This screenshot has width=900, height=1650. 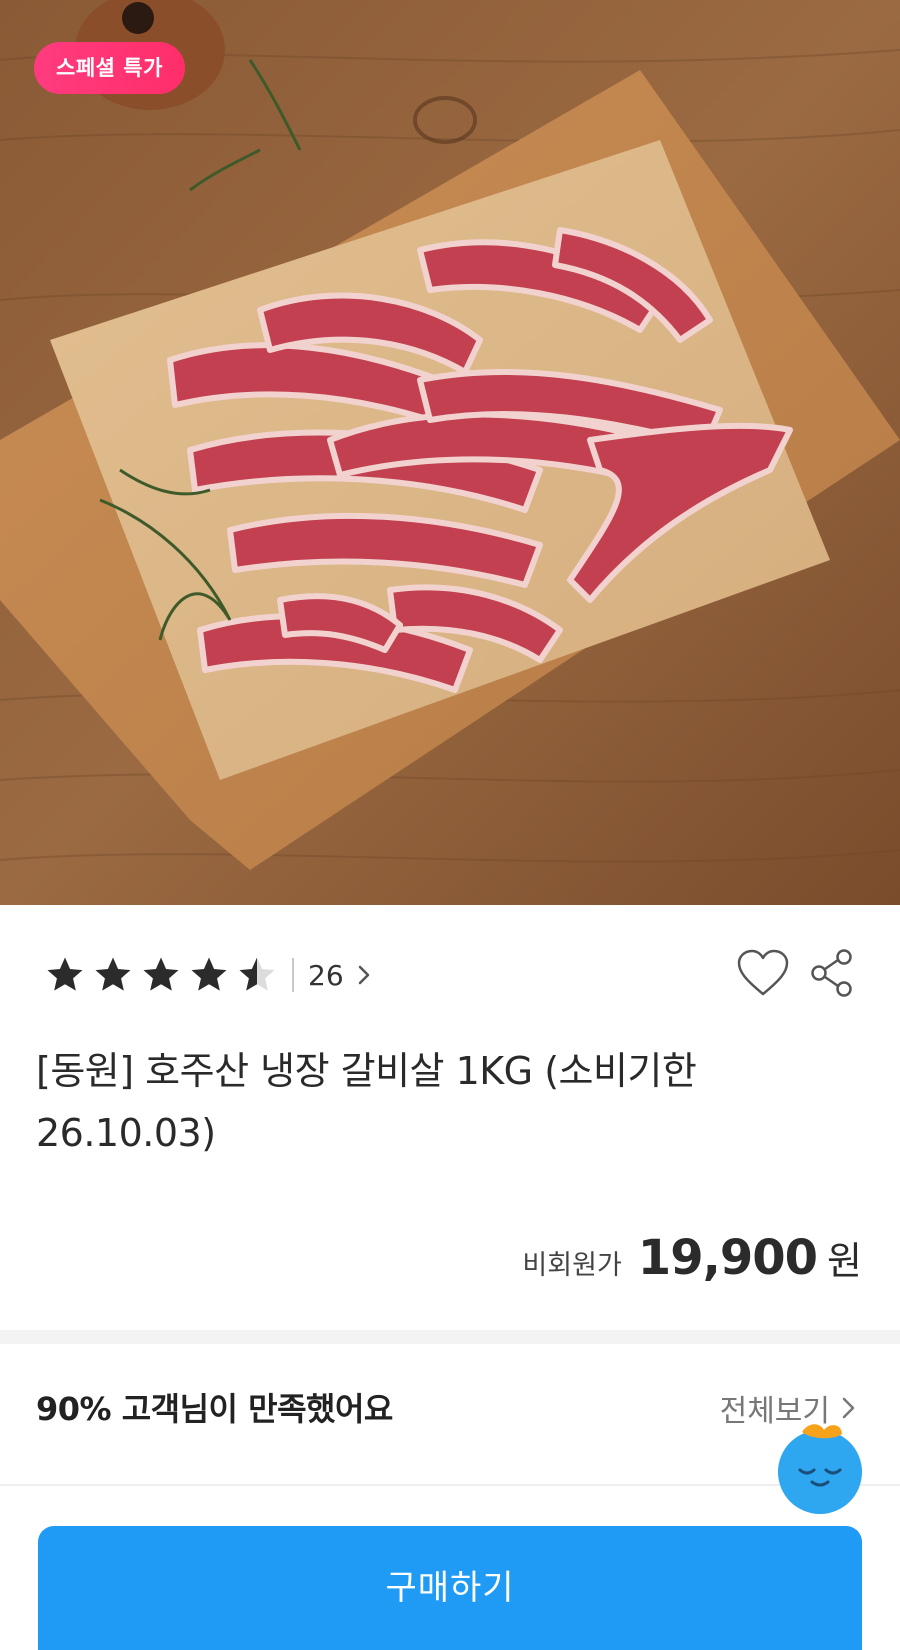 I want to click on product-title: [동원] 호주산 냉장 갈비살 1KG (소비기한 26.10.03), so click(x=366, y=1102).